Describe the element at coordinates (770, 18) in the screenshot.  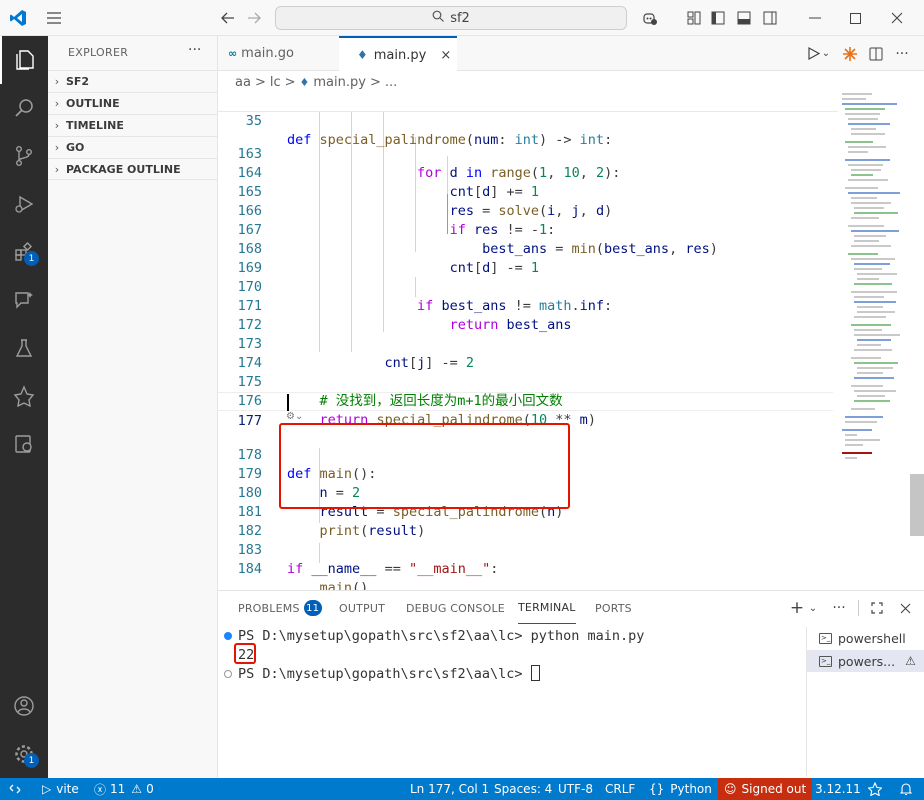
I see `toggle-secondary-sidebar-icon` at that location.